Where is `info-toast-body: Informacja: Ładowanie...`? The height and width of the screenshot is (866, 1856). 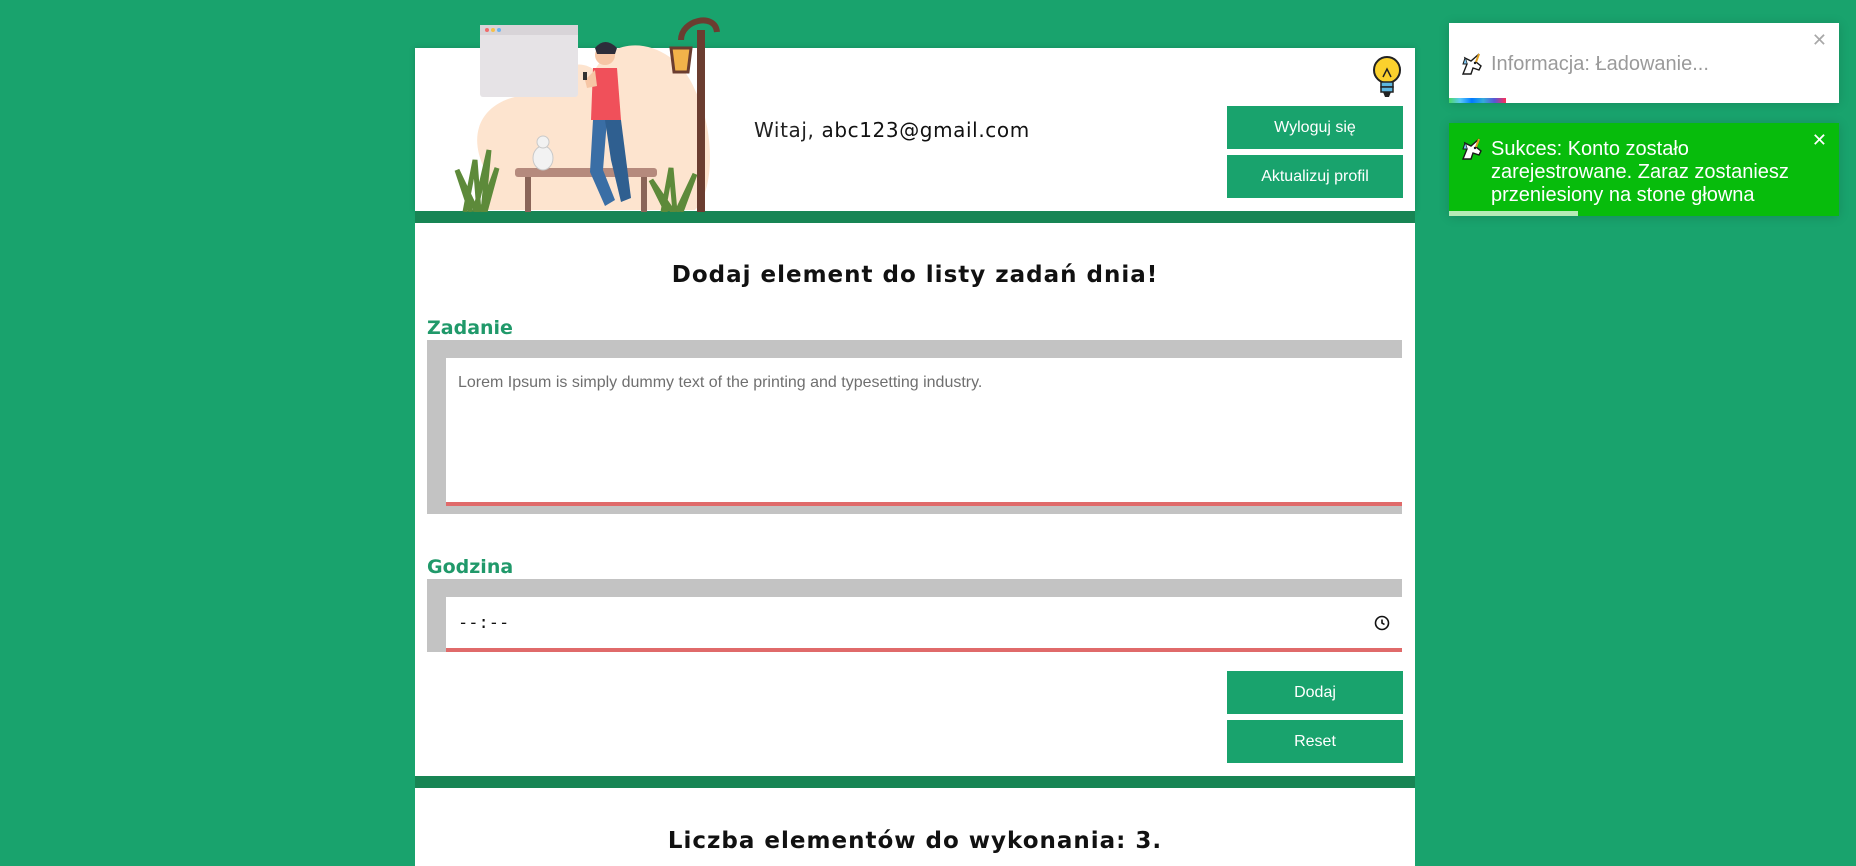
info-toast-body: Informacja: Ładowanie... is located at coordinates (1629, 64).